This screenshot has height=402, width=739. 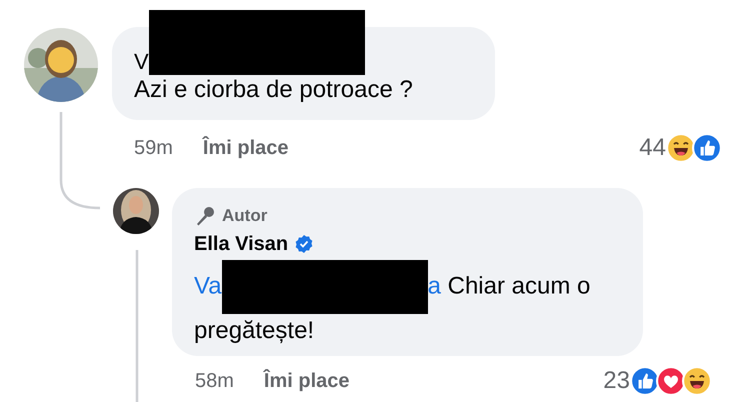 I want to click on comment-text: pregătește!, so click(x=254, y=330).